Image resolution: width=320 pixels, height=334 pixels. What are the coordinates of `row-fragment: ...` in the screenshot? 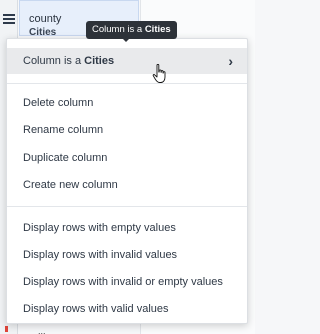 It's located at (42, 330).